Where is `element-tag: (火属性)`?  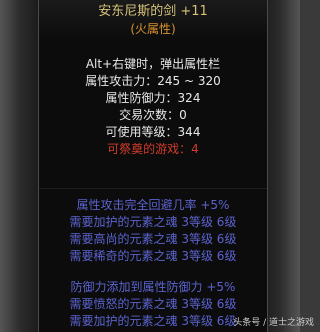 element-tag: (火属性) is located at coordinates (153, 29).